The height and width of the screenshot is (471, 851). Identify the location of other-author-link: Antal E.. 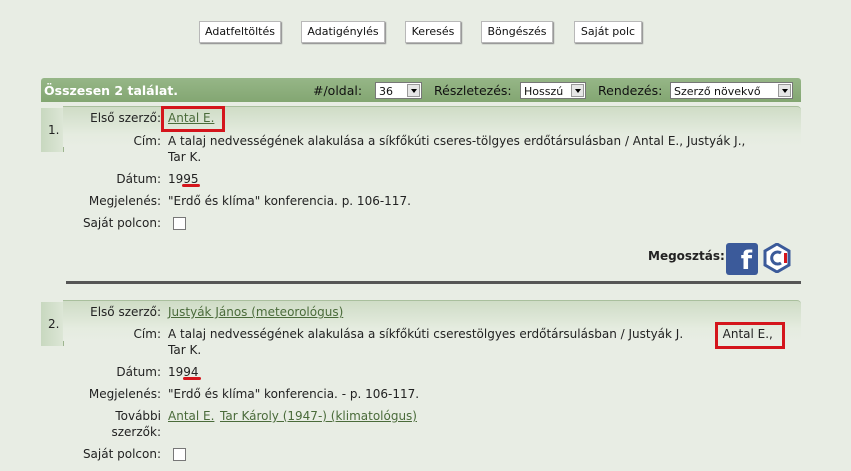
(191, 416).